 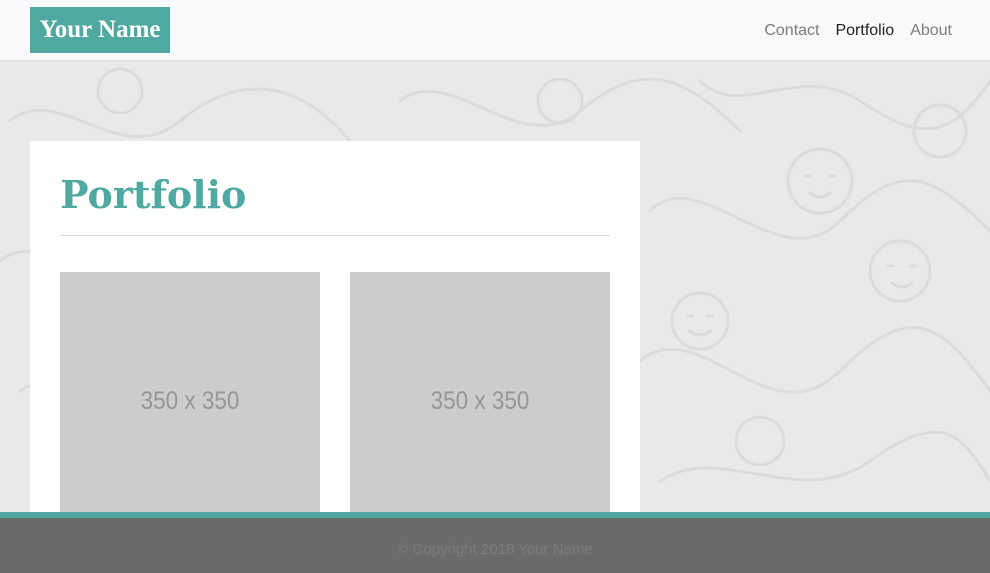 I want to click on nav-link-about: About, so click(x=931, y=31).